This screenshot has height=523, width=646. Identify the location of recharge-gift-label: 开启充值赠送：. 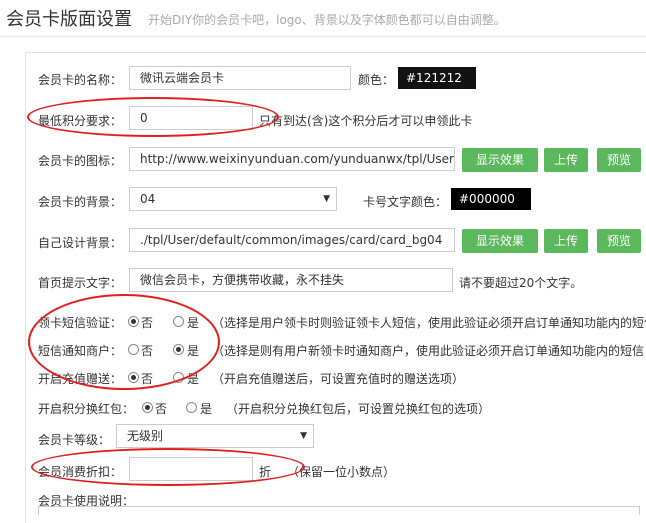
(80, 379).